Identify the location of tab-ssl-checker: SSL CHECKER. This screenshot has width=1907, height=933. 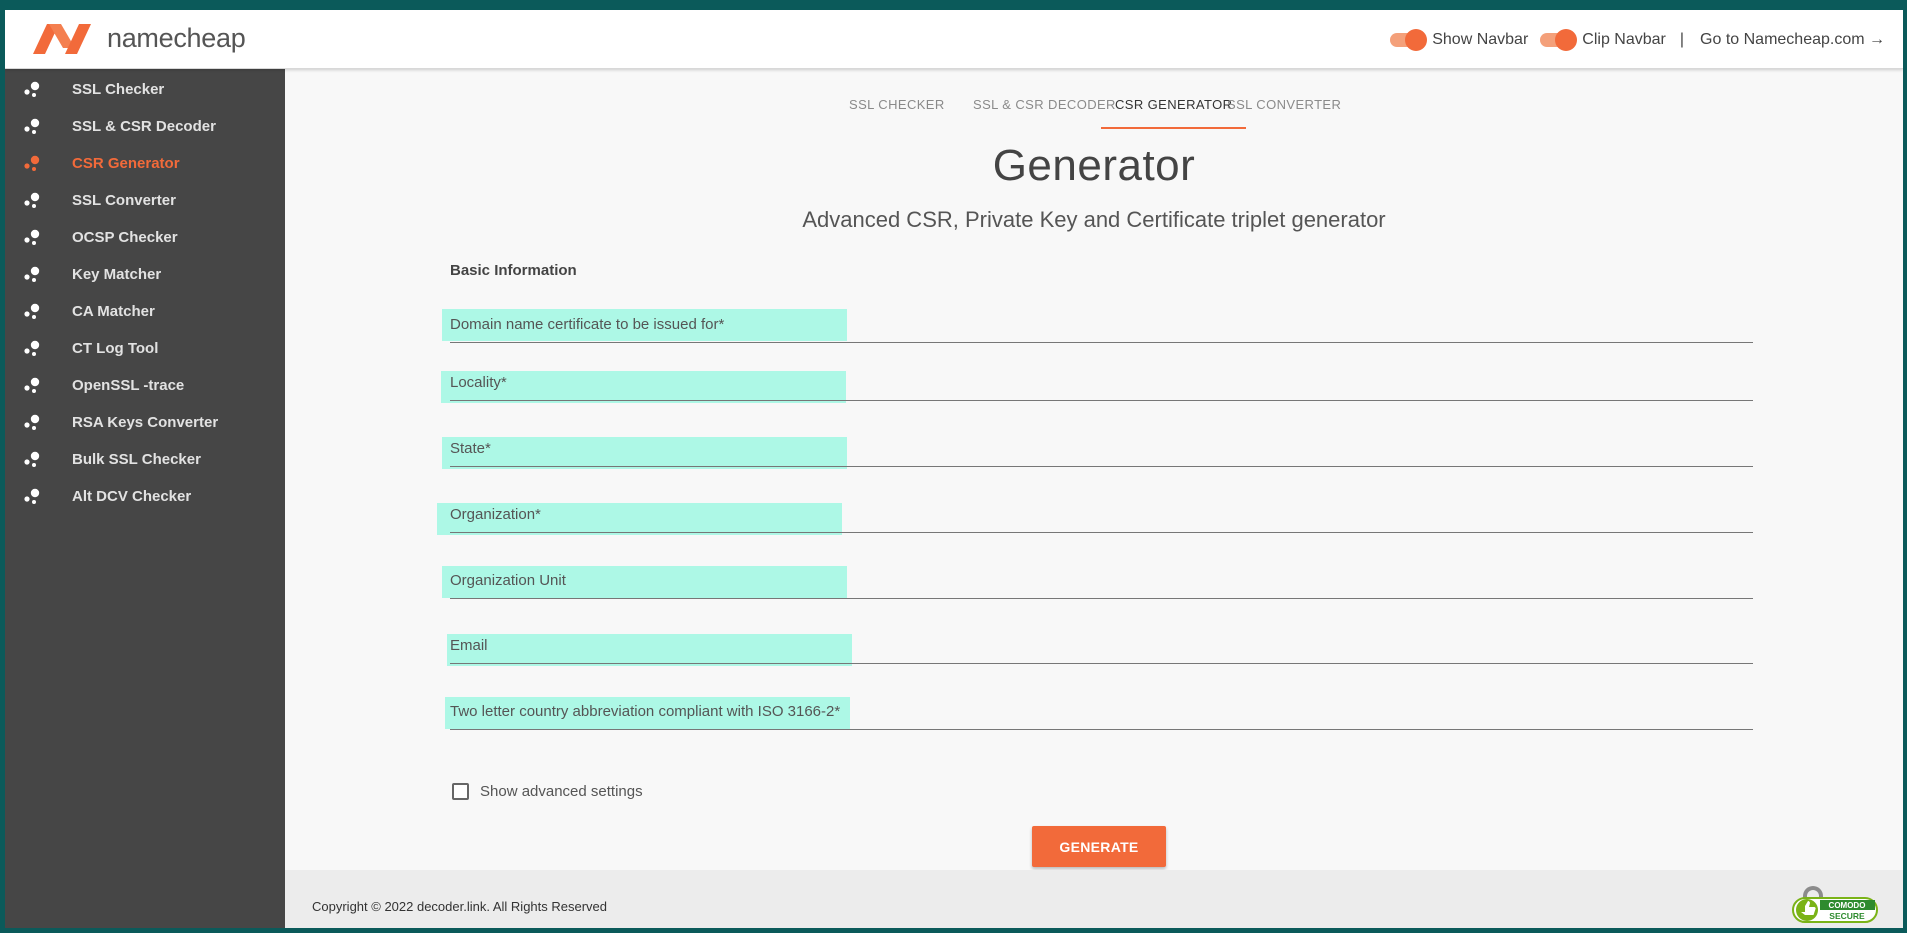
(897, 112).